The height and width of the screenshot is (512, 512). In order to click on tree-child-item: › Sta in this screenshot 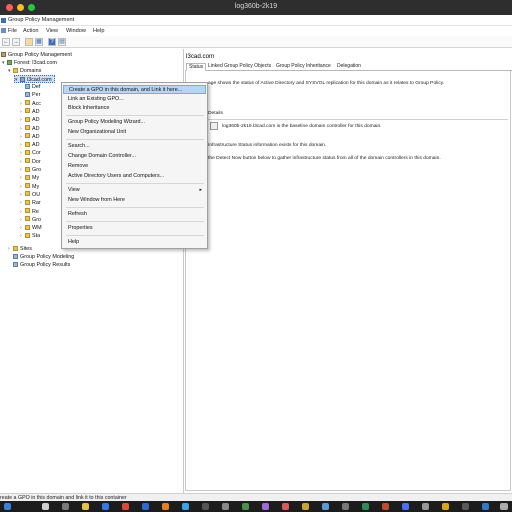, I will do `click(30, 236)`.